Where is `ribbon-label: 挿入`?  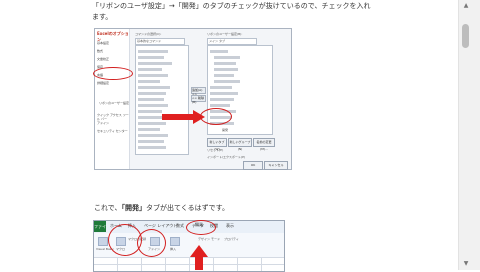
ribbon-label: 挿入 is located at coordinates (173, 249).